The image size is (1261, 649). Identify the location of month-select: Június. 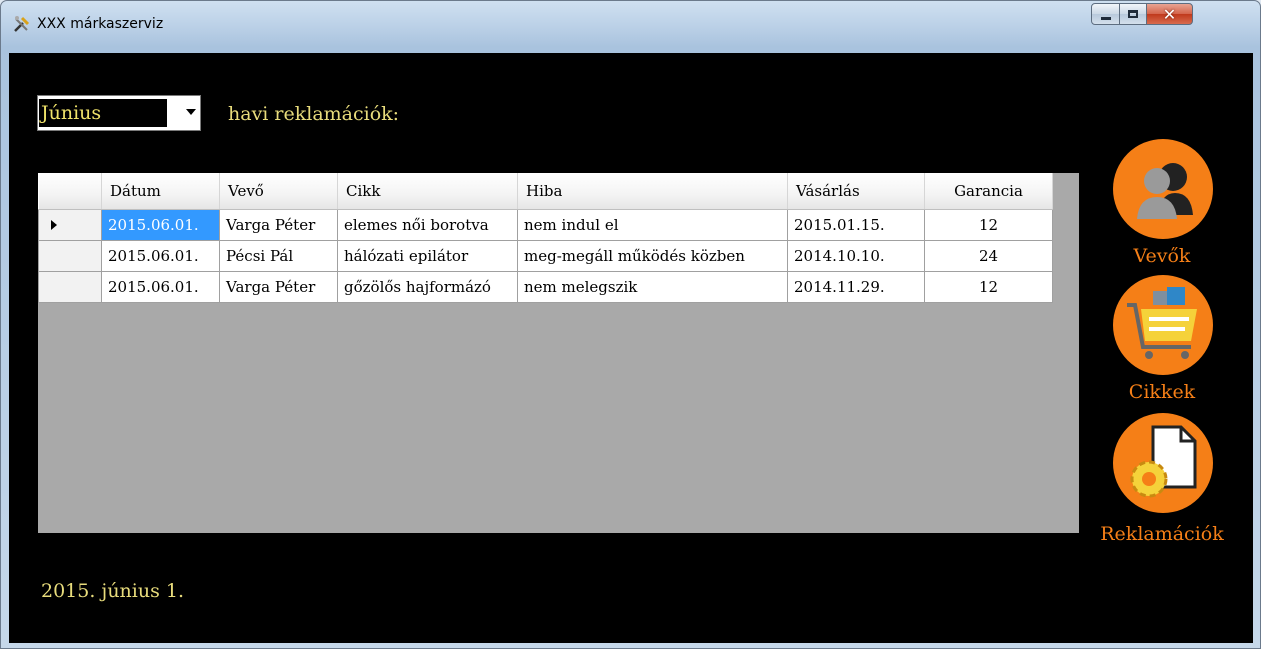
(119, 113).